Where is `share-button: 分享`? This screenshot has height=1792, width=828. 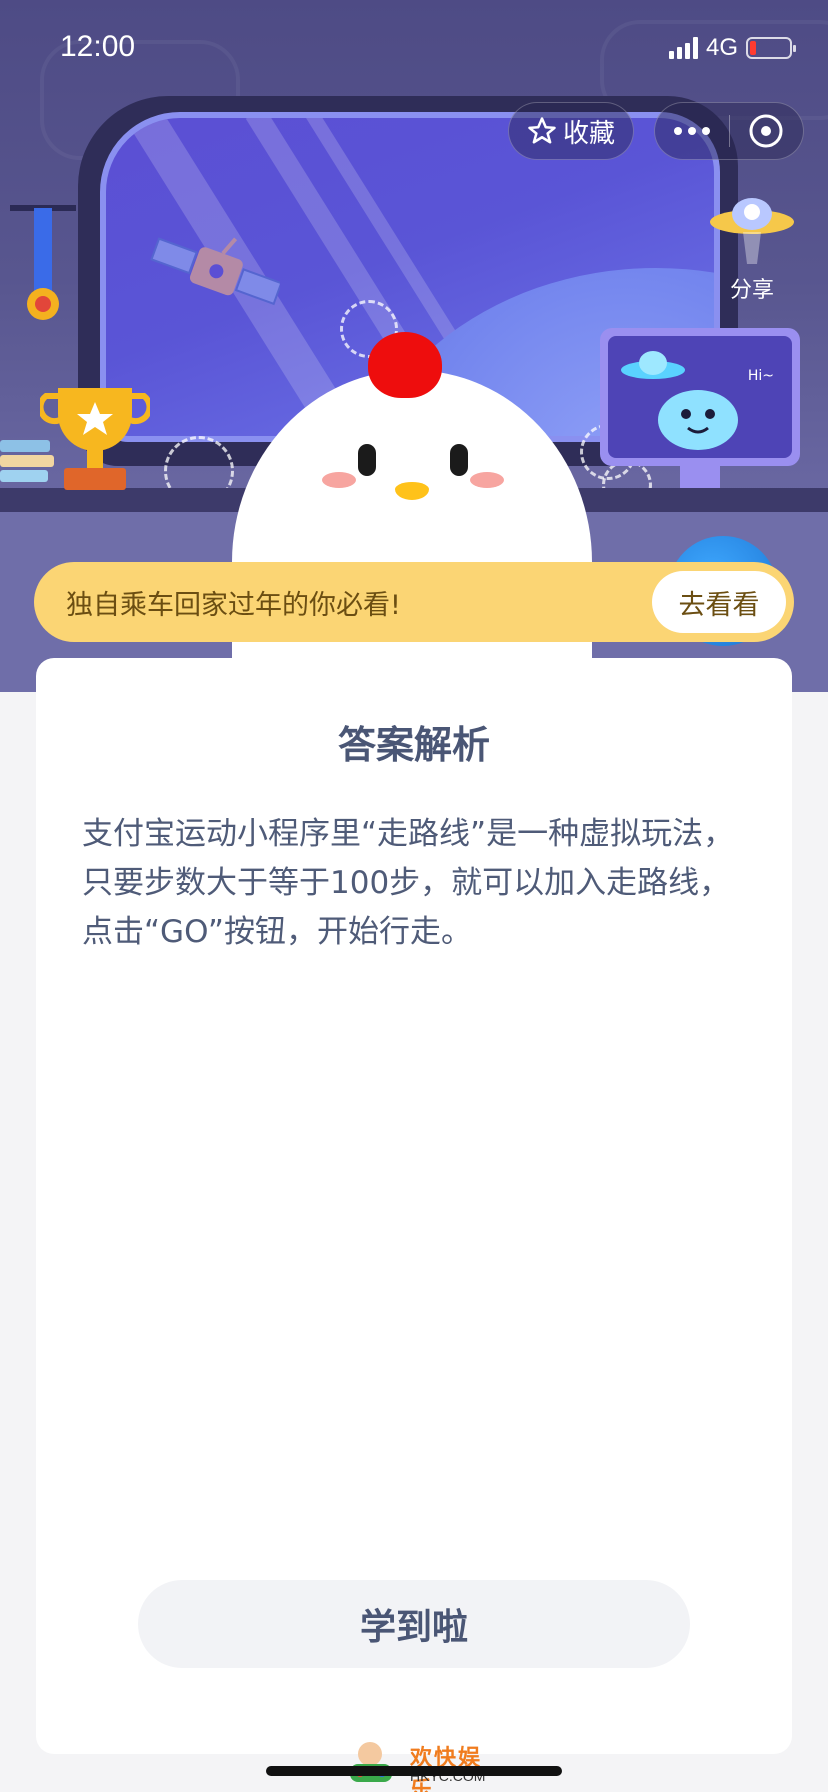
share-button: 分享 is located at coordinates (752, 250).